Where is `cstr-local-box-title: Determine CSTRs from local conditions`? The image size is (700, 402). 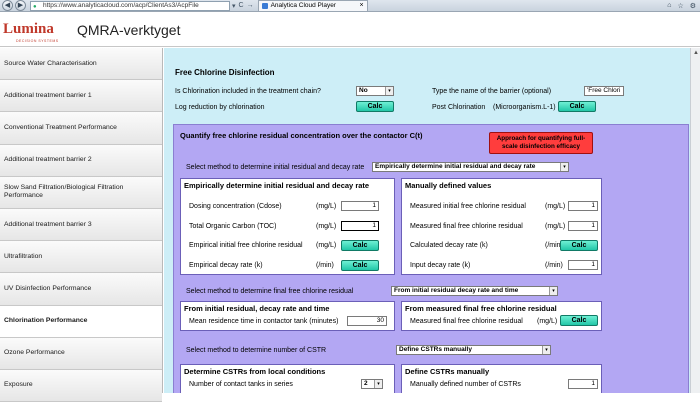 cstr-local-box-title: Determine CSTRs from local conditions is located at coordinates (255, 371).